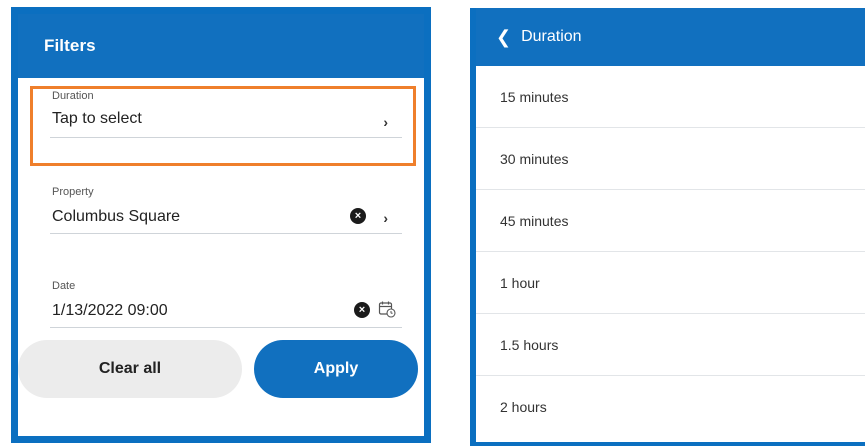 The height and width of the screenshot is (446, 865). What do you see at coordinates (670, 407) in the screenshot?
I see `duration-option: 2 hours` at bounding box center [670, 407].